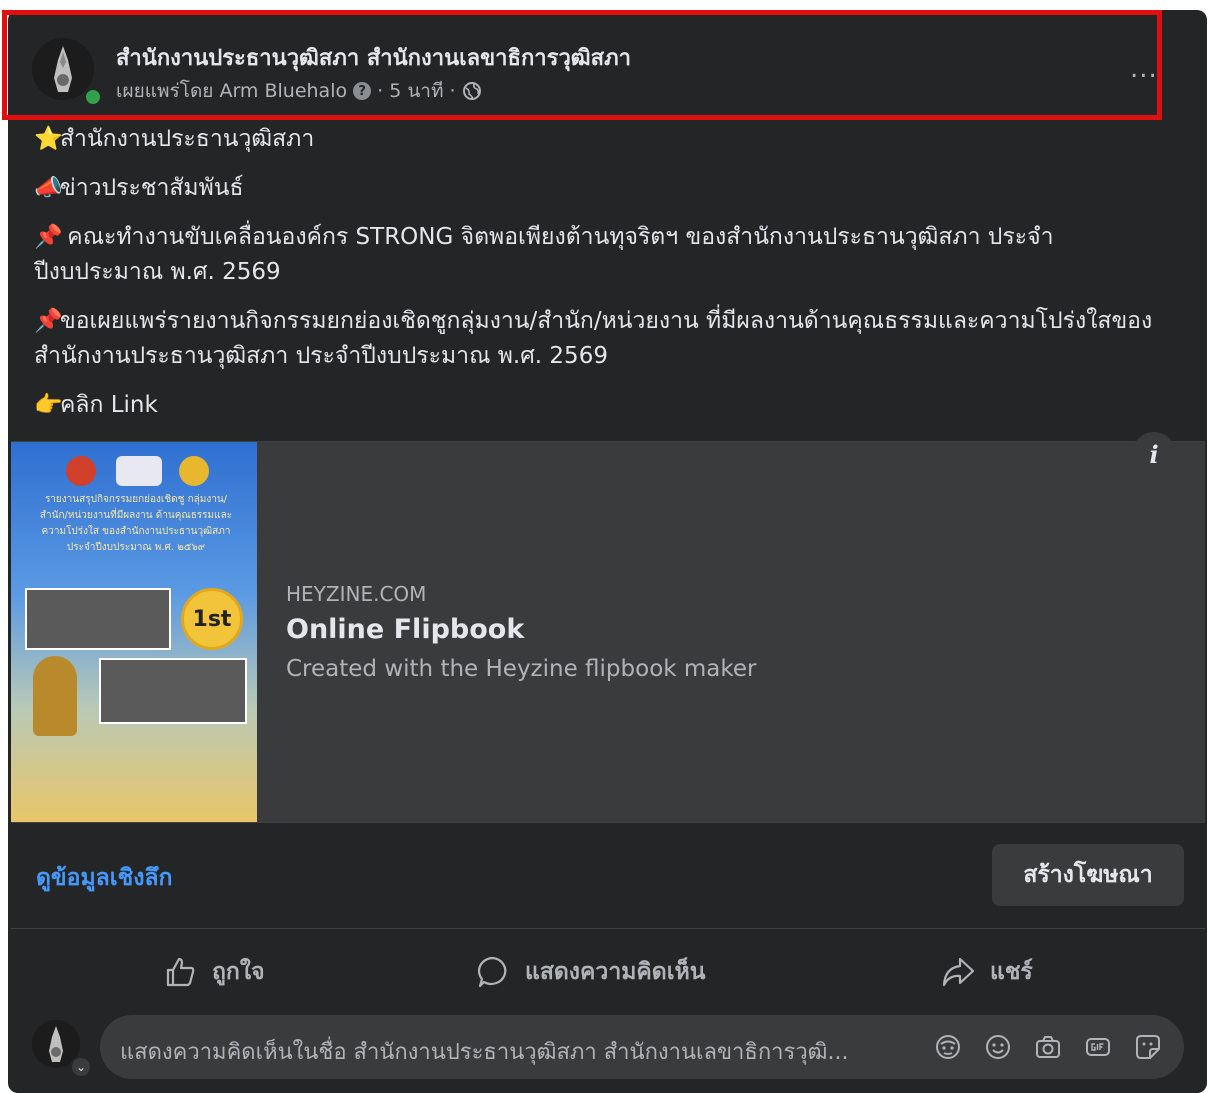 The width and height of the screenshot is (1209, 1093). Describe the element at coordinates (948, 1047) in the screenshot. I see `avatar-sticker-icon` at that location.